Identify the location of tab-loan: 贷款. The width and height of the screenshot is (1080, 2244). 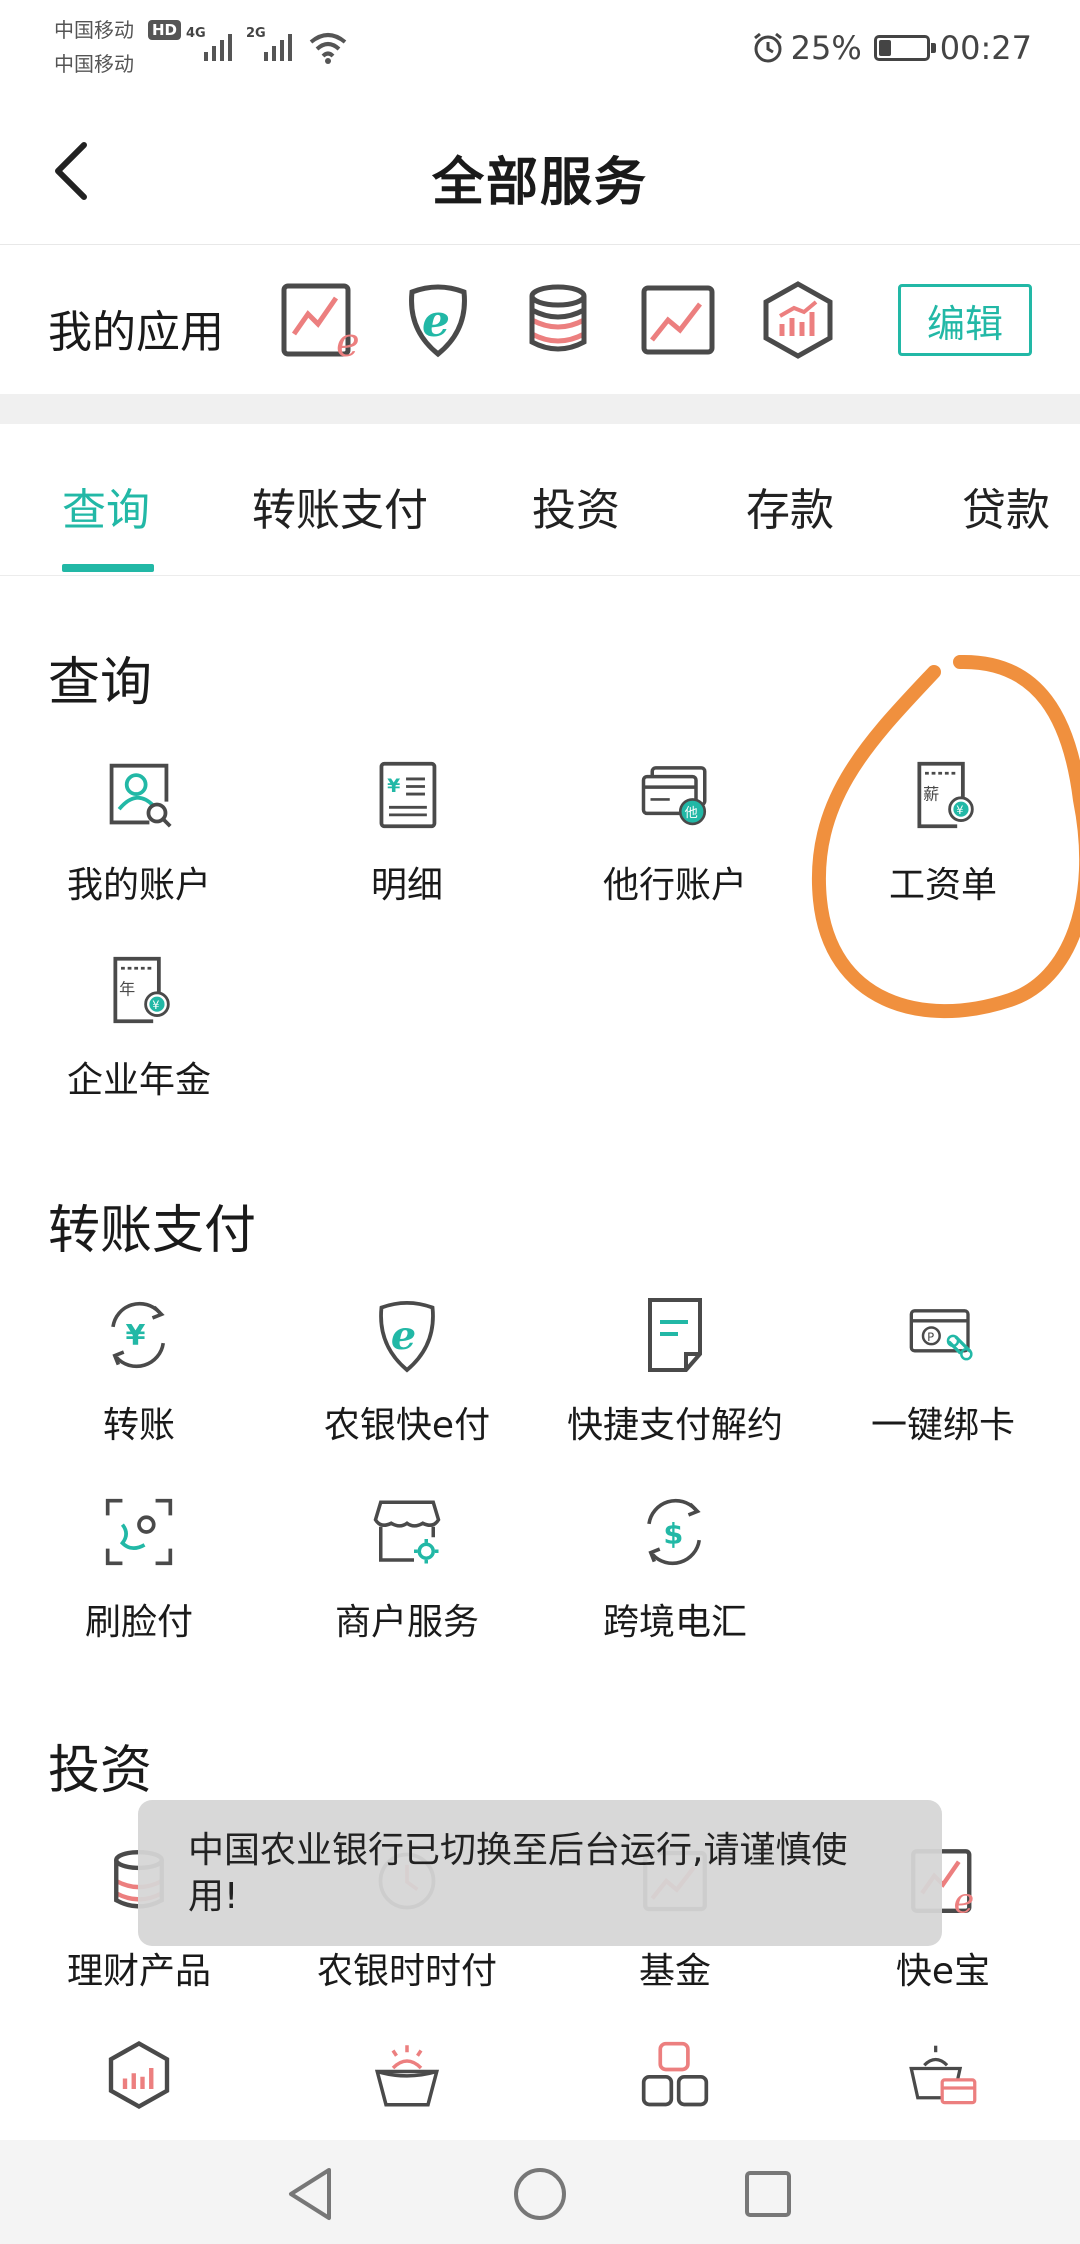
(1006, 506).